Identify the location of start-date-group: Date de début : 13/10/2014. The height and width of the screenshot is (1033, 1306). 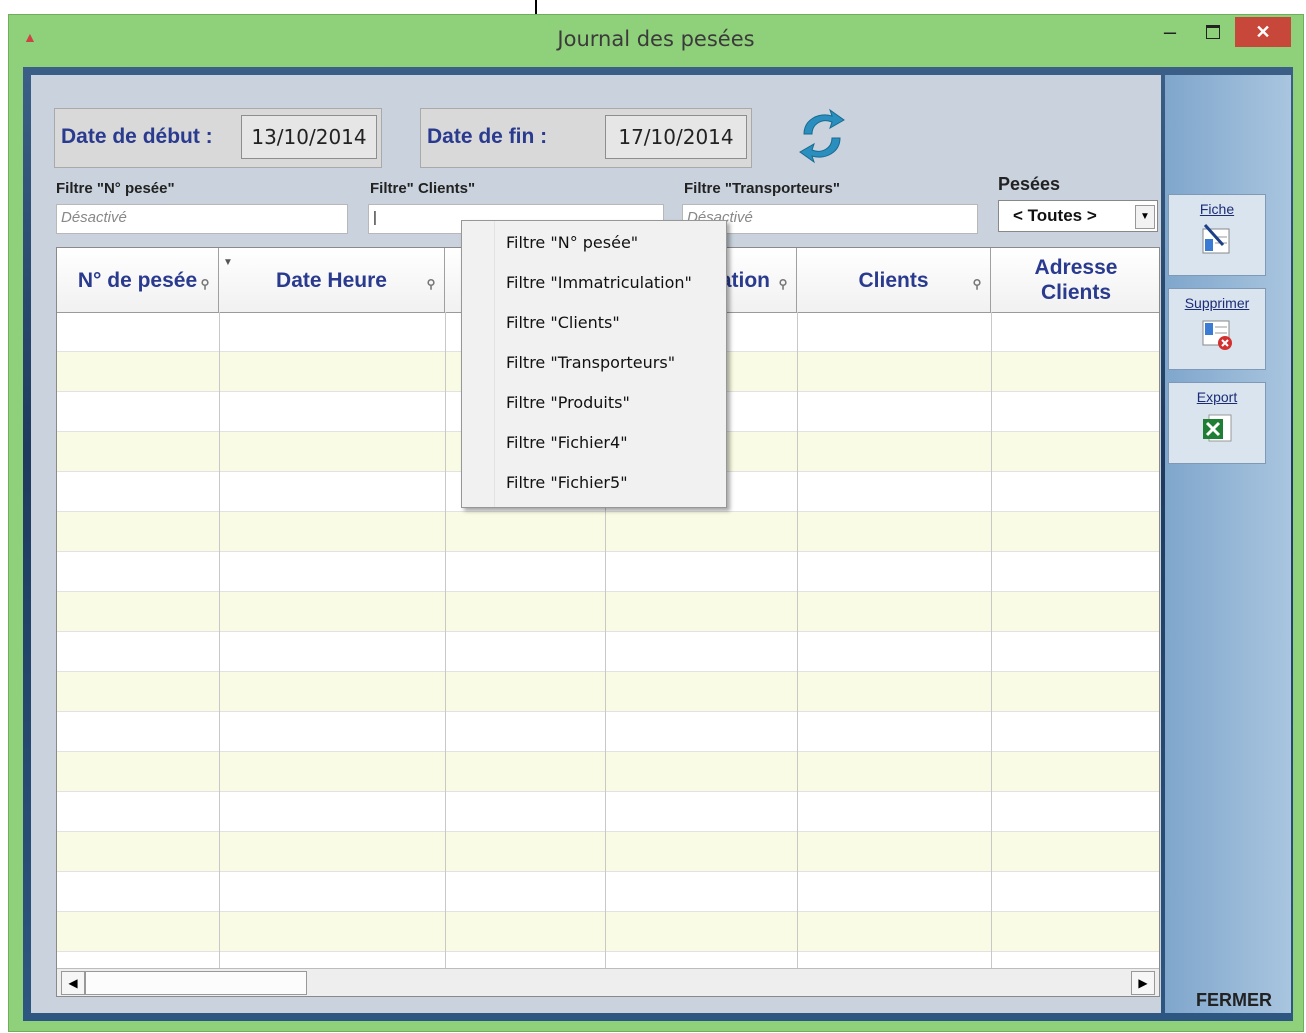
(218, 138).